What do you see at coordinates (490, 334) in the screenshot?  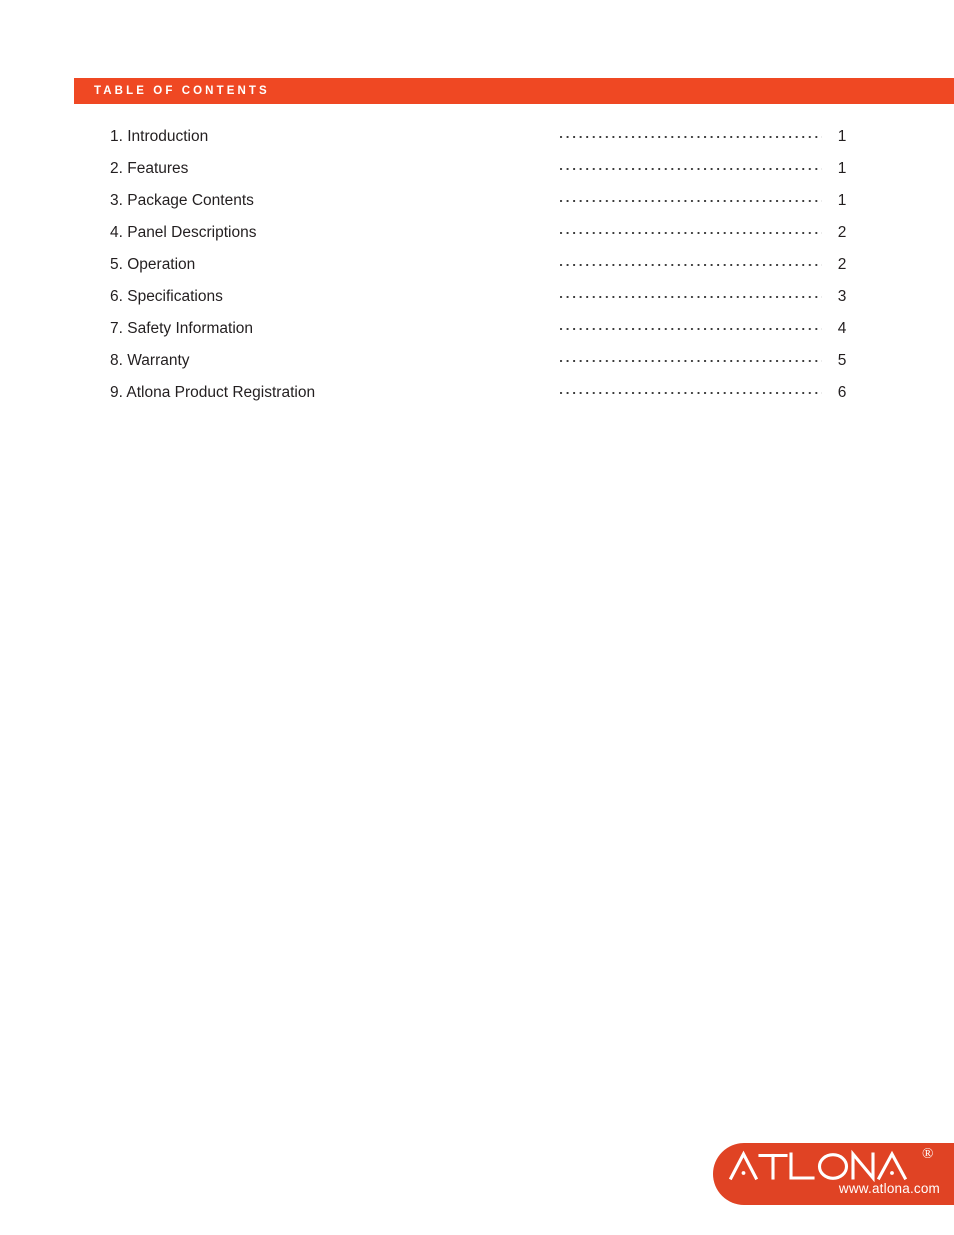 I see `toc-entry: 7. Safety Information 4` at bounding box center [490, 334].